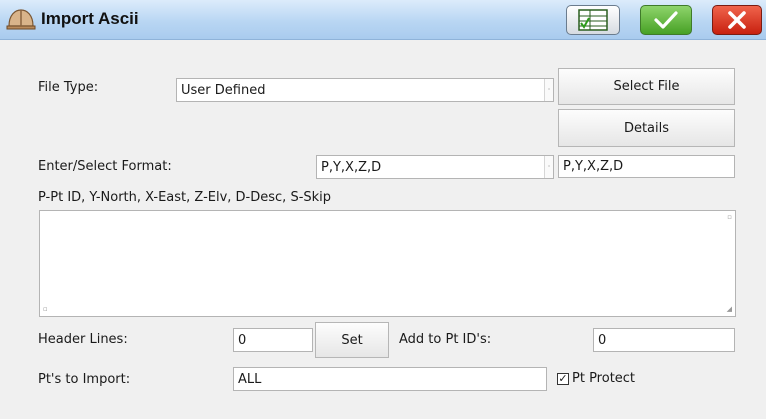 This screenshot has height=419, width=766. Describe the element at coordinates (21, 19) in the screenshot. I see `hard-hat-icon` at that location.